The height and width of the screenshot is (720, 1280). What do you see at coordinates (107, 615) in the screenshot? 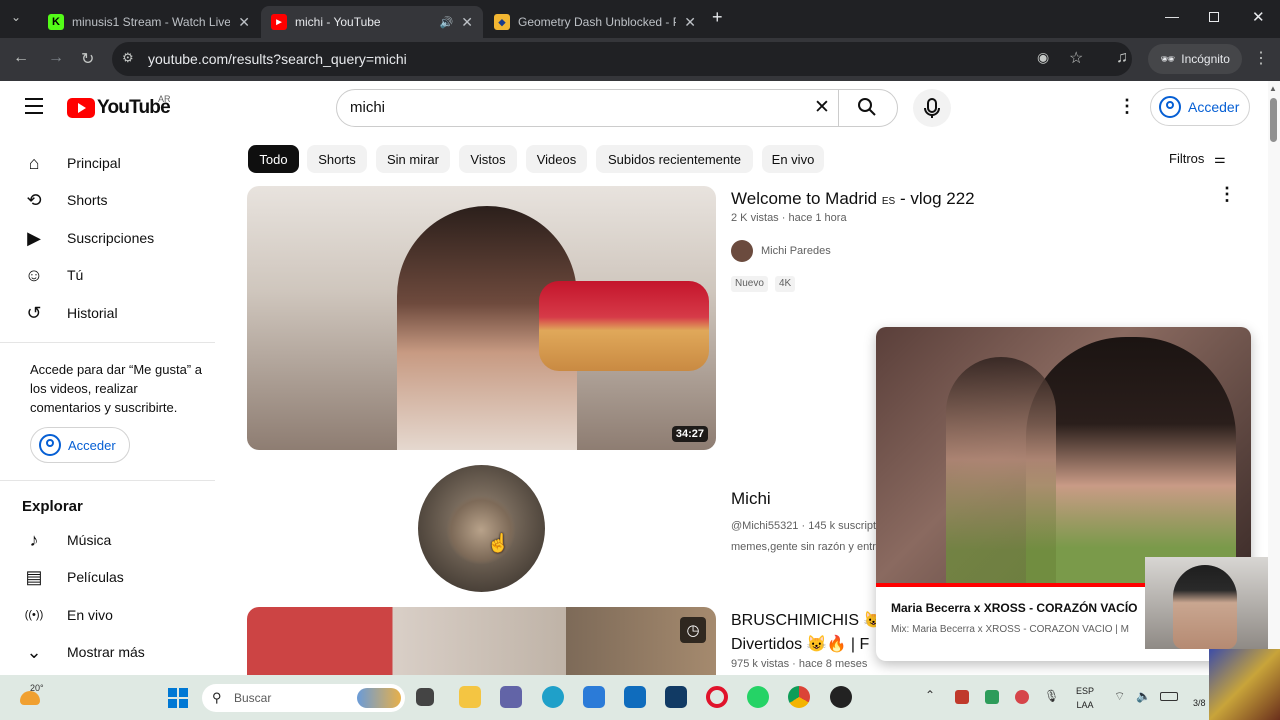
I see `sidebar-item-en-vivo: ((•)) En vivo` at bounding box center [107, 615].